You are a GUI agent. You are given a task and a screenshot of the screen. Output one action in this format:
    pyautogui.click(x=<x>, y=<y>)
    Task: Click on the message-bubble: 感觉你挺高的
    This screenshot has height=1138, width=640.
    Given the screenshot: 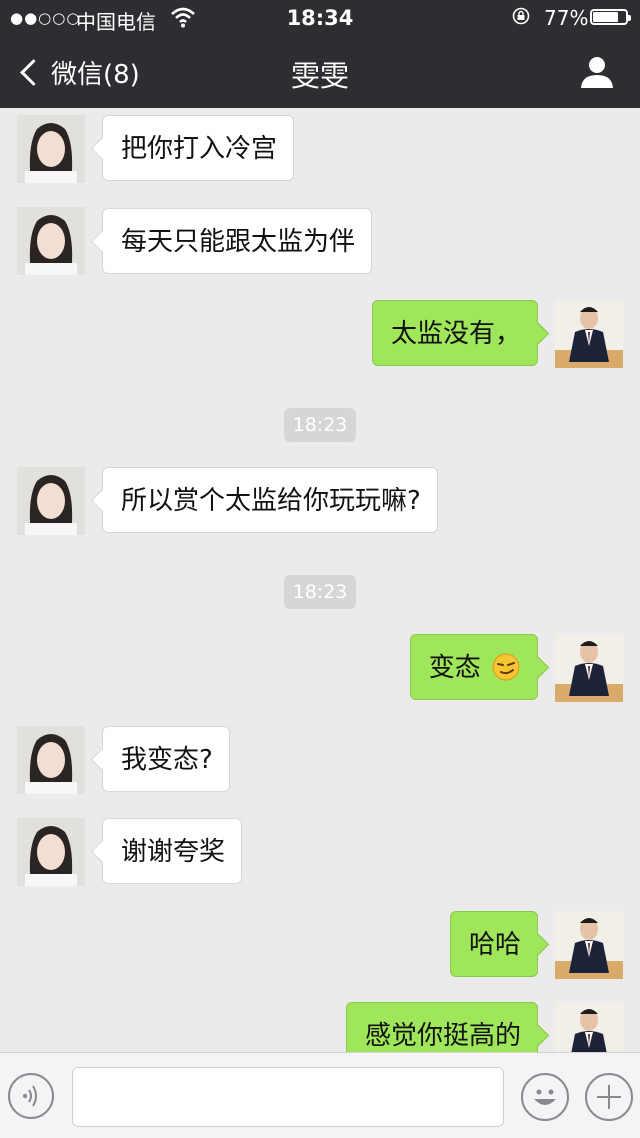 What is the action you would take?
    pyautogui.click(x=441, y=1027)
    